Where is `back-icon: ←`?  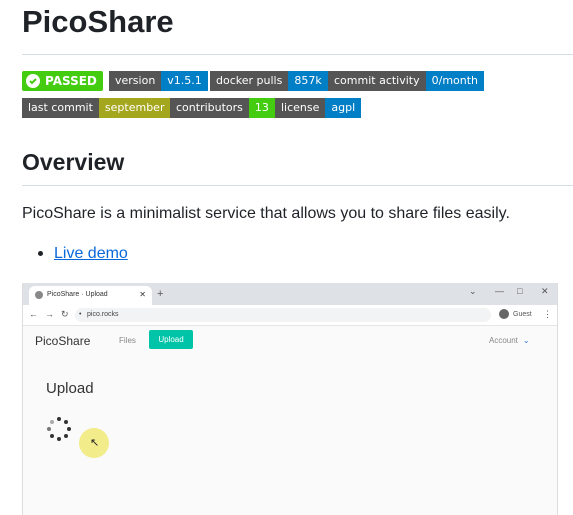
back-icon: ← is located at coordinates (33, 314).